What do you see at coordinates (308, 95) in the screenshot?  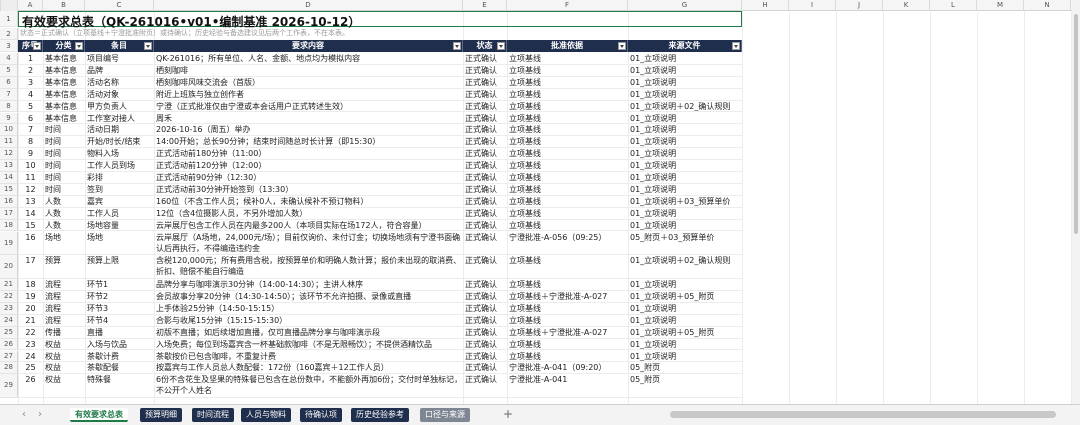 I see `cell-content: 附近上班族与独立创作者` at bounding box center [308, 95].